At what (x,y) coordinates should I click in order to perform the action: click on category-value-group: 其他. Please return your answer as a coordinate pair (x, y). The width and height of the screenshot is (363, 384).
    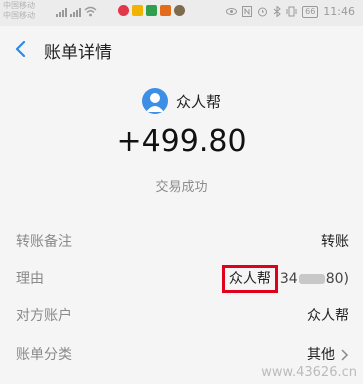
    Looking at the image, I should click on (328, 354).